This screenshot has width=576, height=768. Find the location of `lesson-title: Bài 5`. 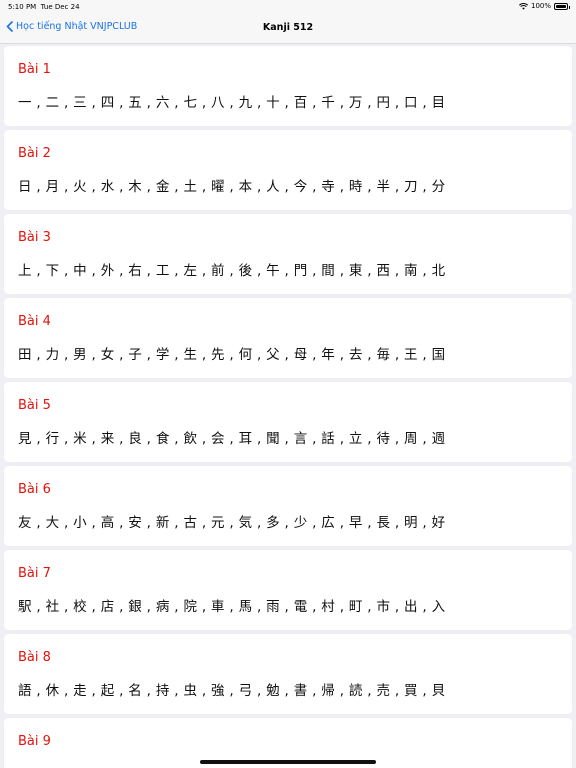

lesson-title: Bài 5 is located at coordinates (34, 405).